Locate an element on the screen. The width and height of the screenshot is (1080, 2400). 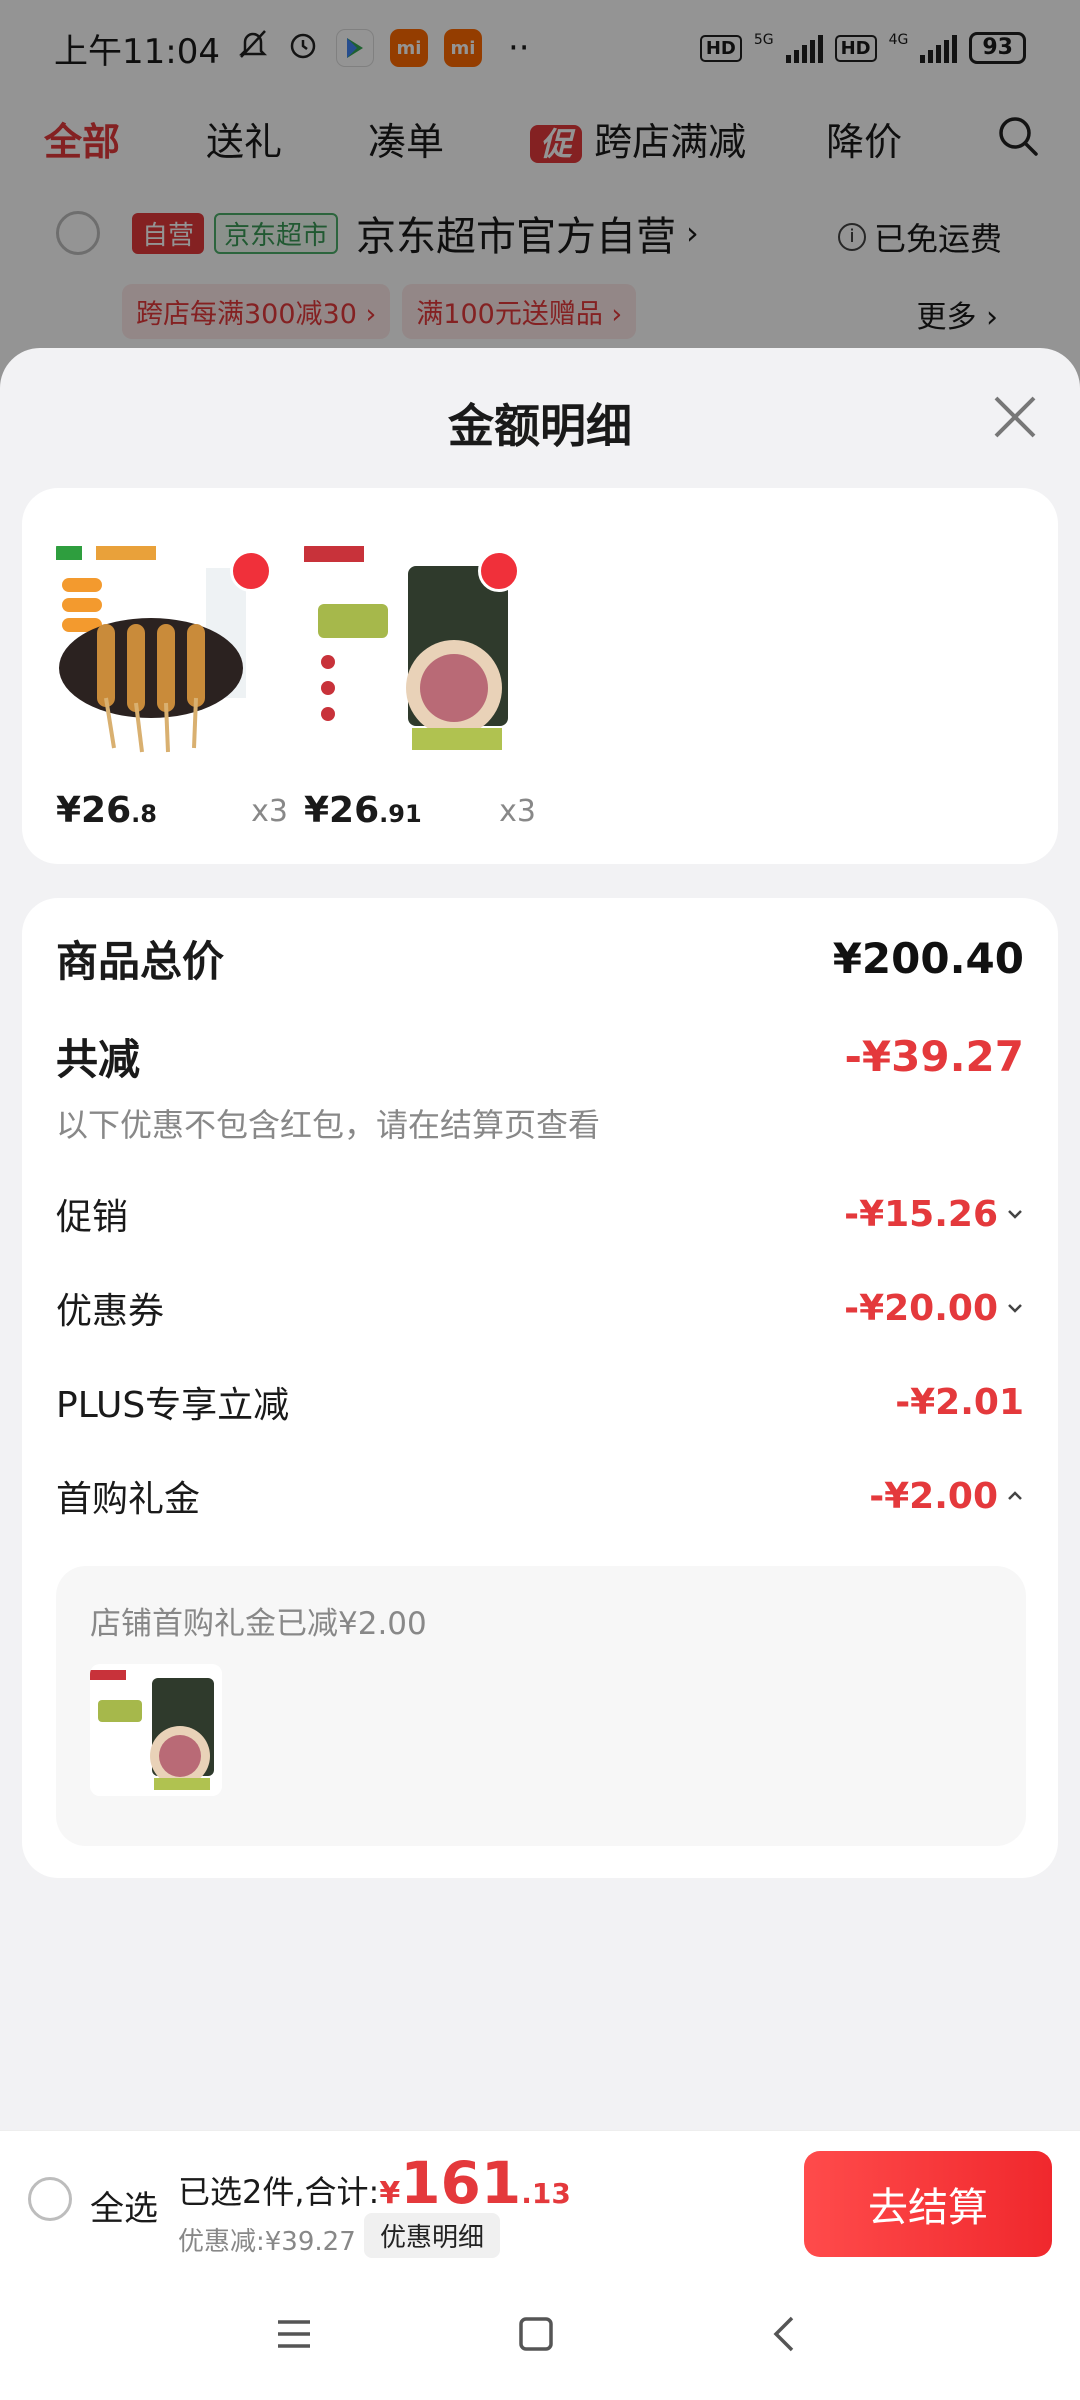
product-item: ¥26.8 x3 is located at coordinates (172, 684).